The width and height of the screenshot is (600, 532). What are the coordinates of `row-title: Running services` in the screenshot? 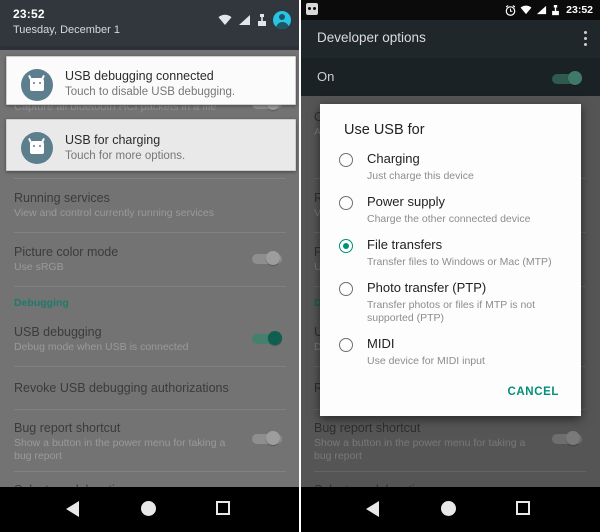 It's located at (62, 198).